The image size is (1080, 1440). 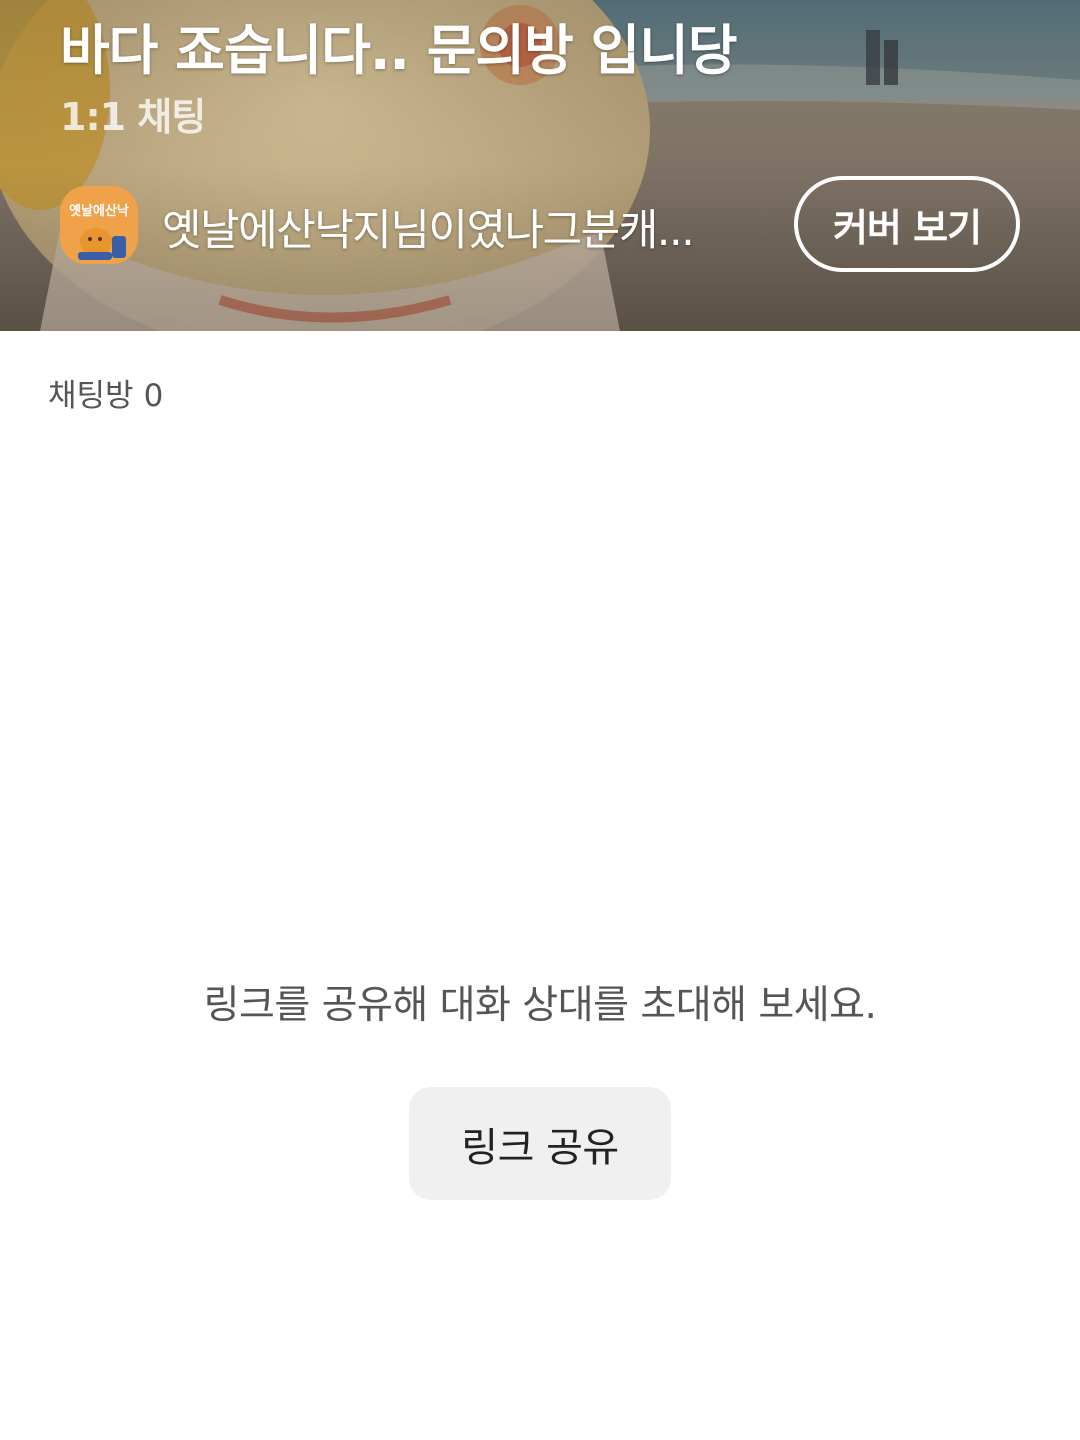 I want to click on owner-avatar: 옛날에산낙, so click(x=99, y=225).